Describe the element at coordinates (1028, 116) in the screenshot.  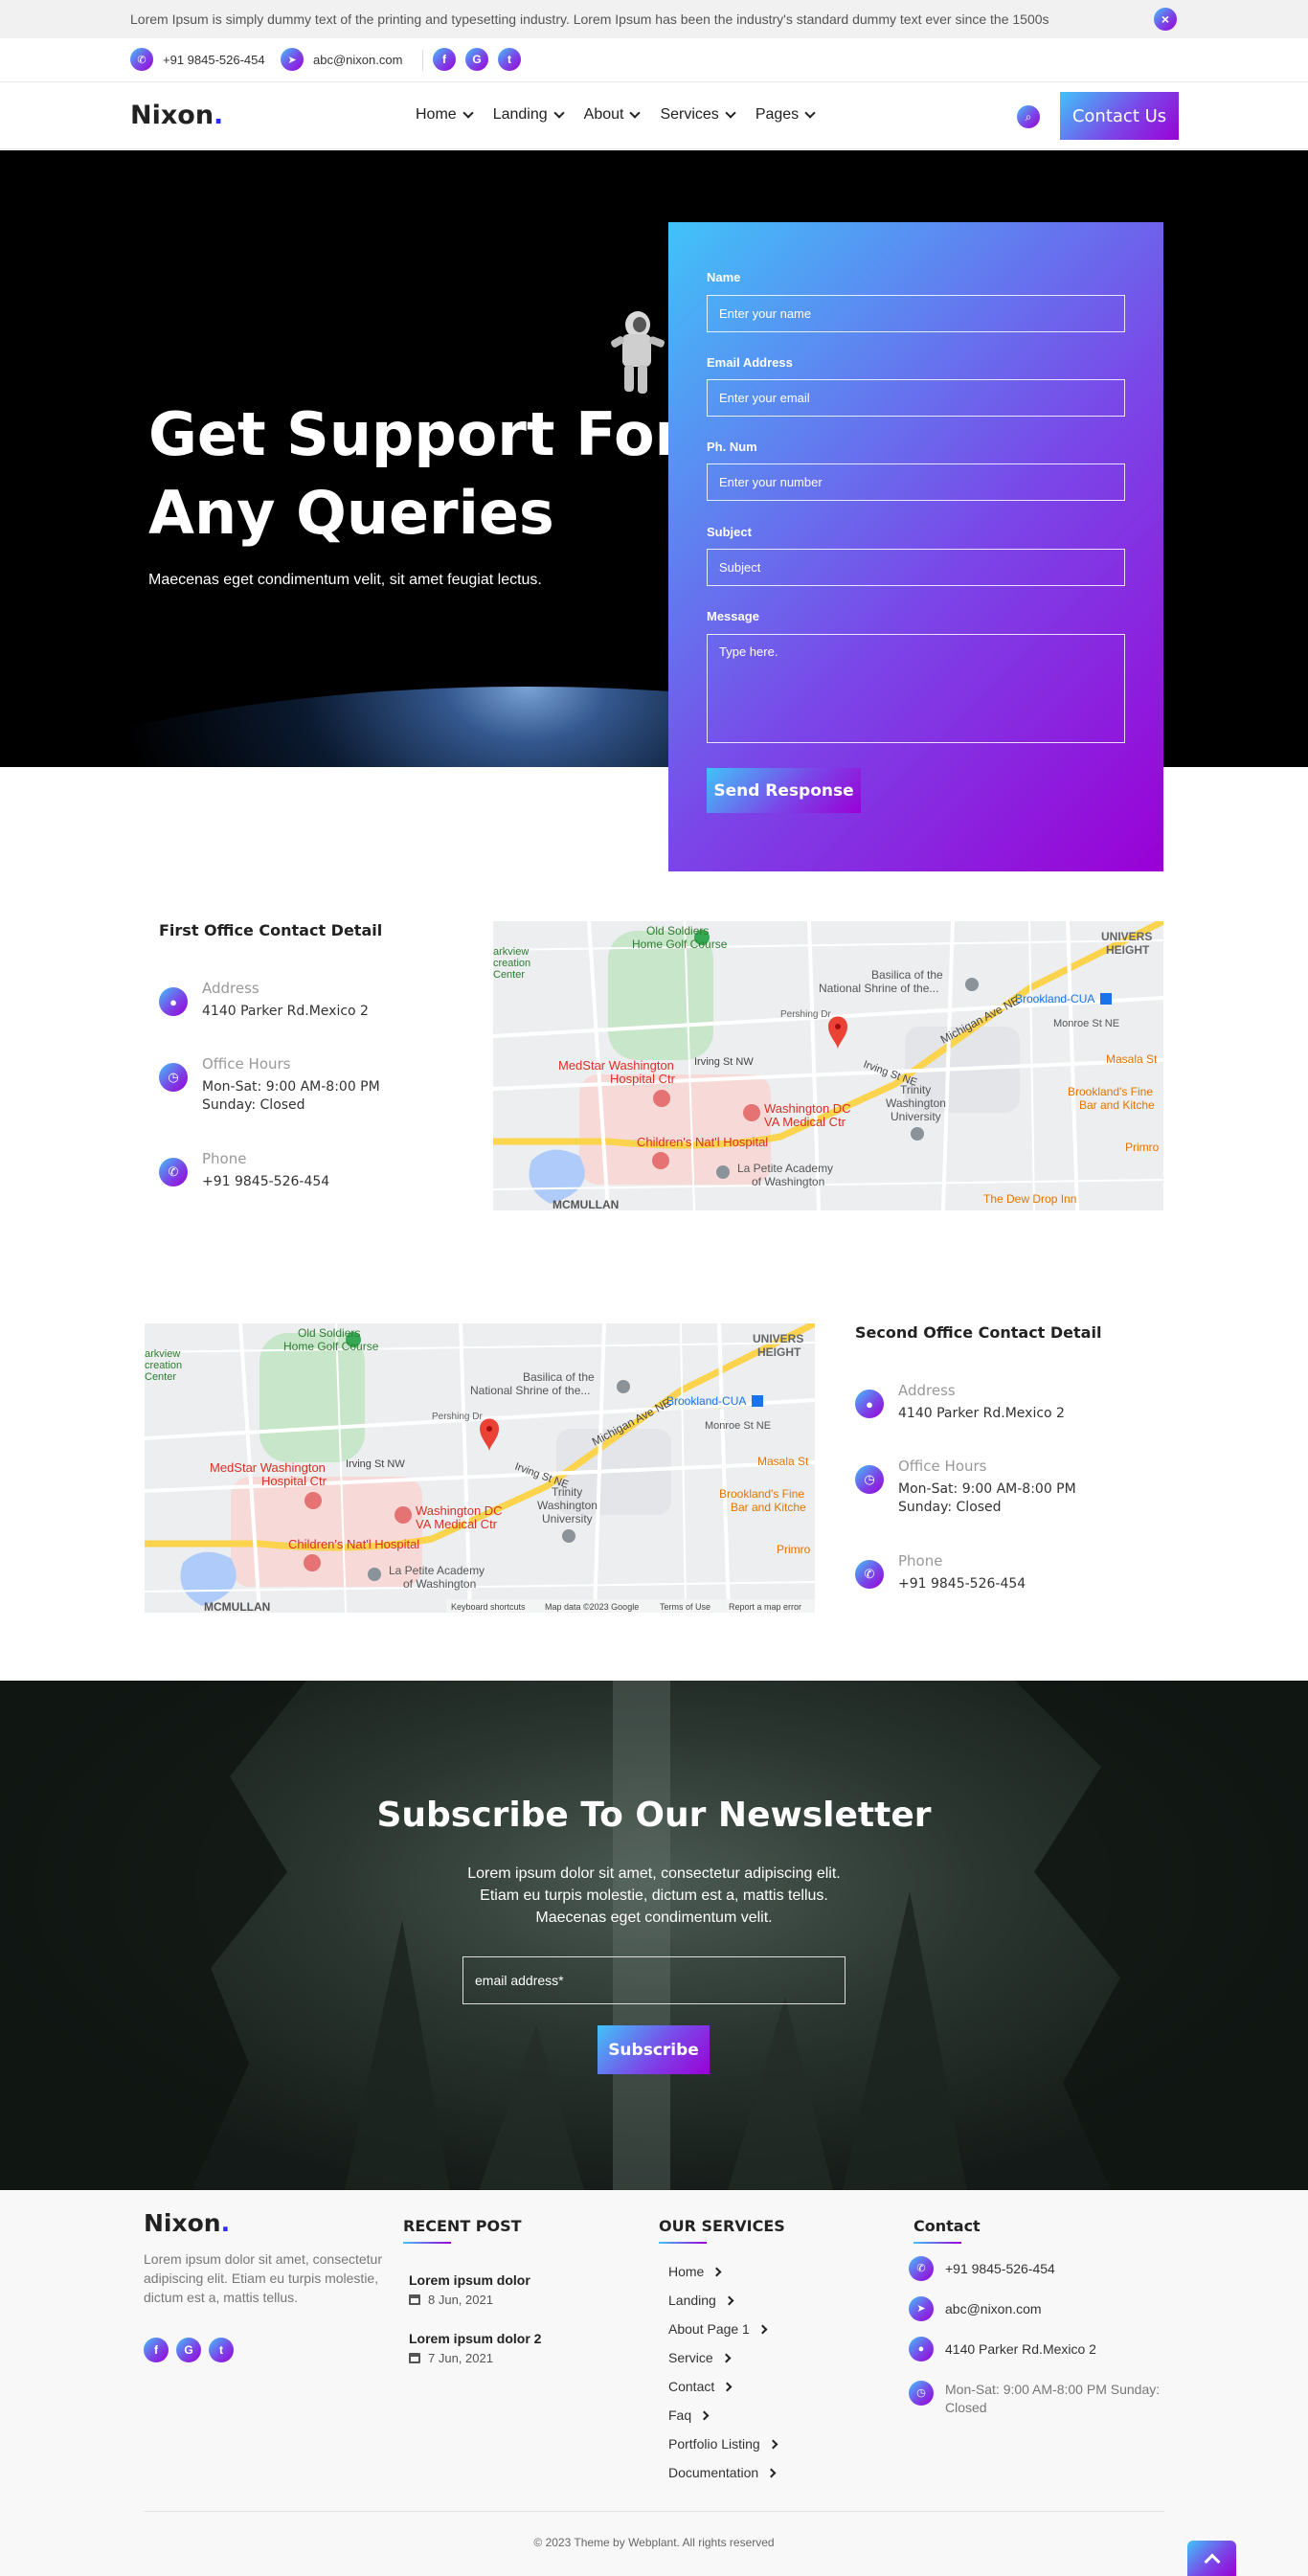
I see `search-icon: ⌕` at that location.